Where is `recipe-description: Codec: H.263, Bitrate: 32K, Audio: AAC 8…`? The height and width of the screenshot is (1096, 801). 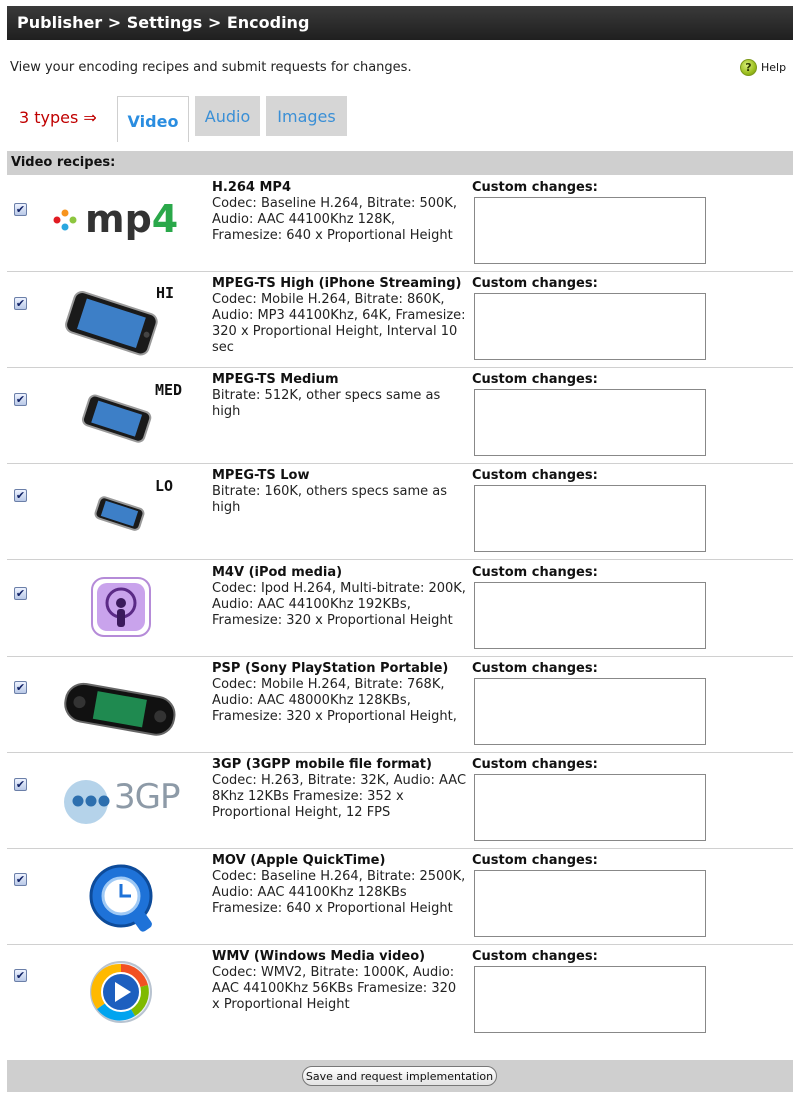
recipe-description: Codec: H.263, Bitrate: 32K, Audio: AAC 8… is located at coordinates (339, 796).